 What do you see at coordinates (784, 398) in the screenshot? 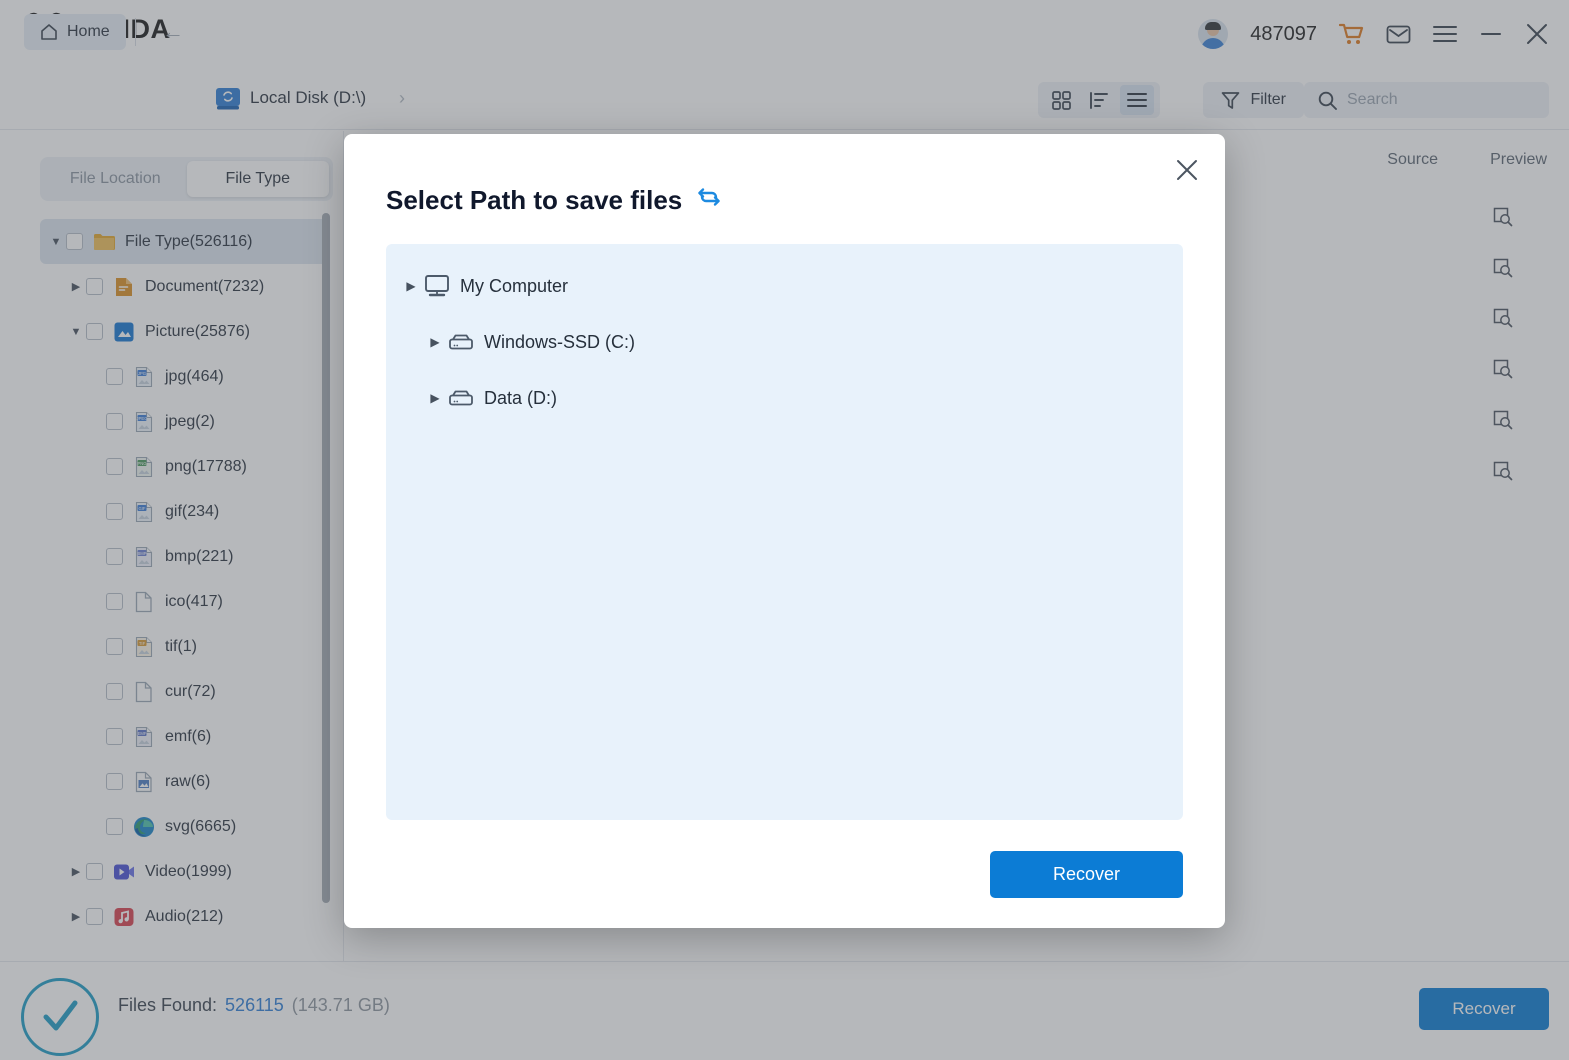
I see `path-item-data-d: ▶ Data (D:)` at bounding box center [784, 398].